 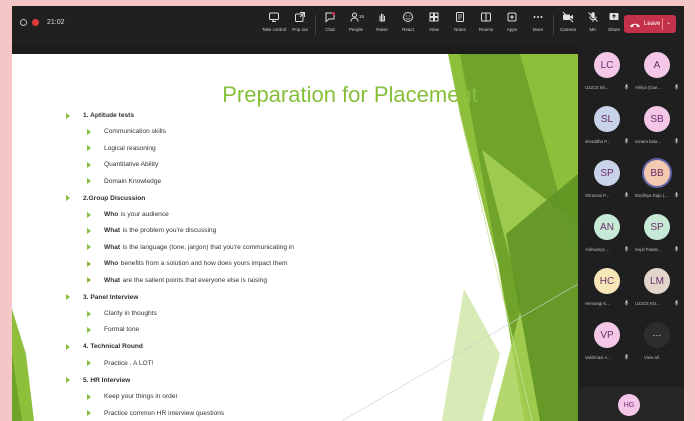 I want to click on slide-sub-item: What is the problem you're discussing, so click(x=151, y=230).